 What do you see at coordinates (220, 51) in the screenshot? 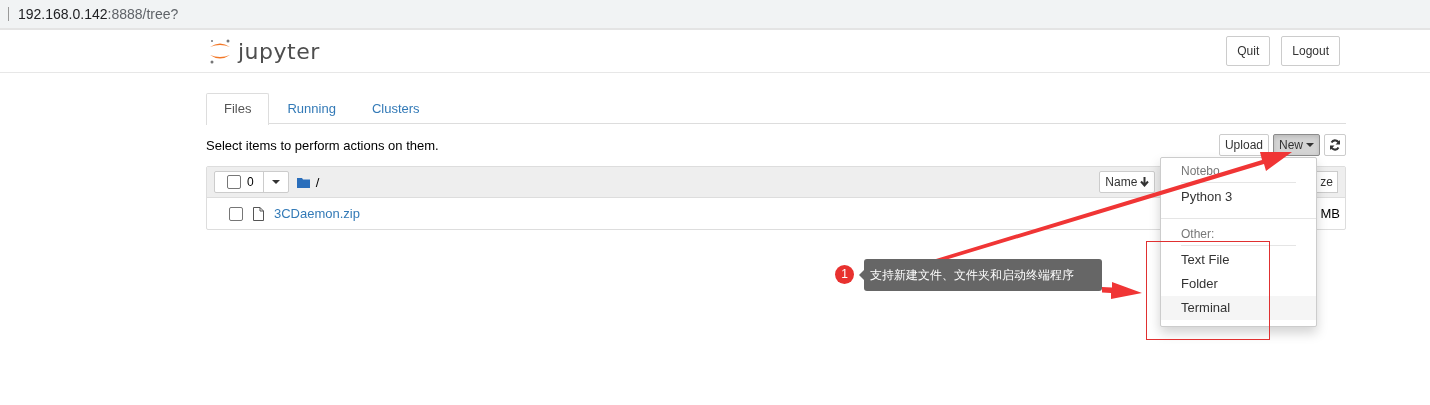
I see `logo-icon` at bounding box center [220, 51].